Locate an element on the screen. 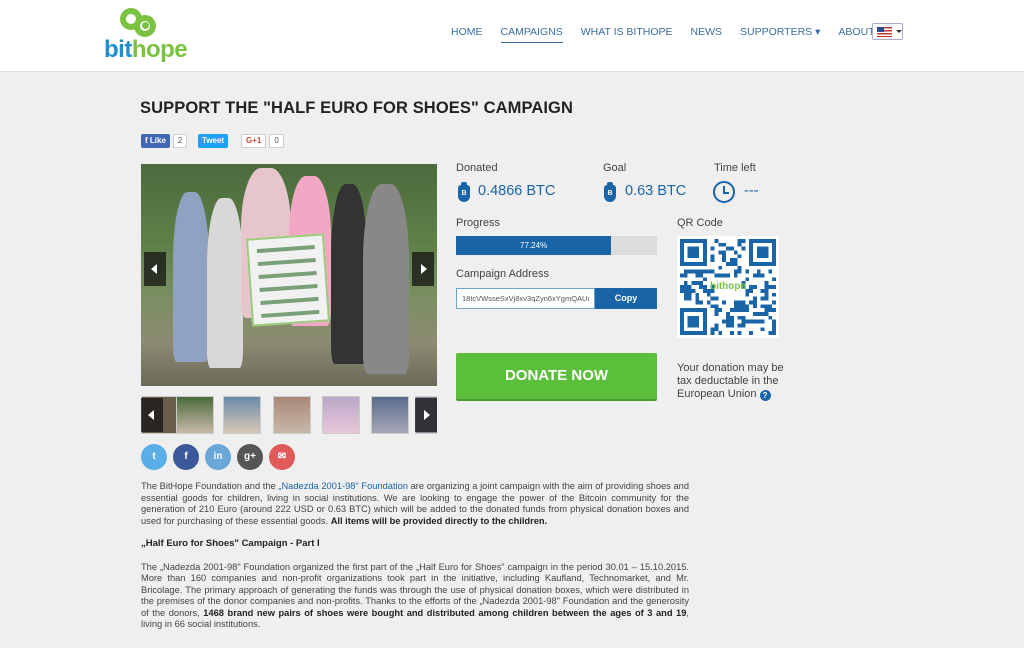 Image resolution: width=1024 pixels, height=648 pixels. nav-home: HOME is located at coordinates (467, 34).